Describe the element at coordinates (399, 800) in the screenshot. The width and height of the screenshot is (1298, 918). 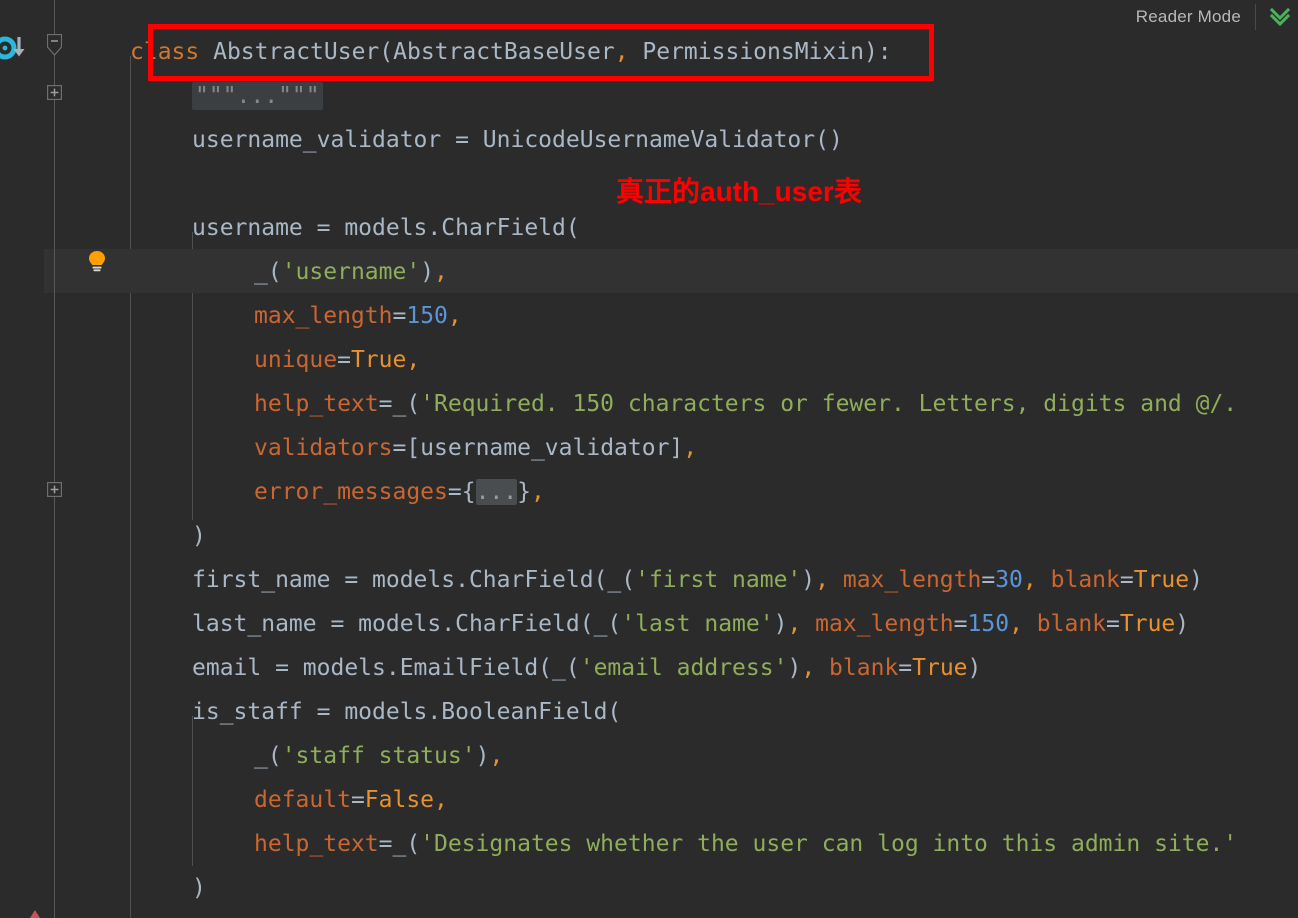
I see `code-token: False` at that location.